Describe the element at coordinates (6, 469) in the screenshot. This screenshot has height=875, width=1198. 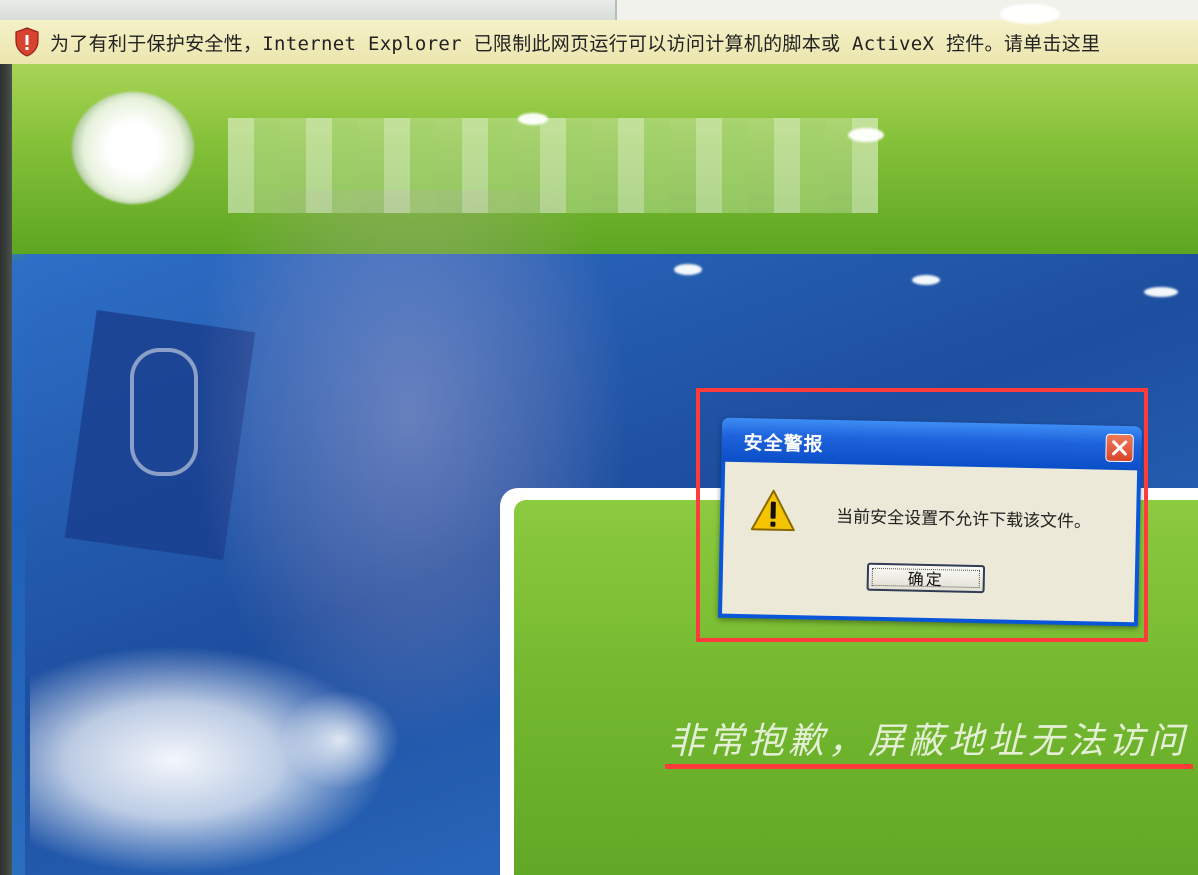
I see `monitor-bezel` at that location.